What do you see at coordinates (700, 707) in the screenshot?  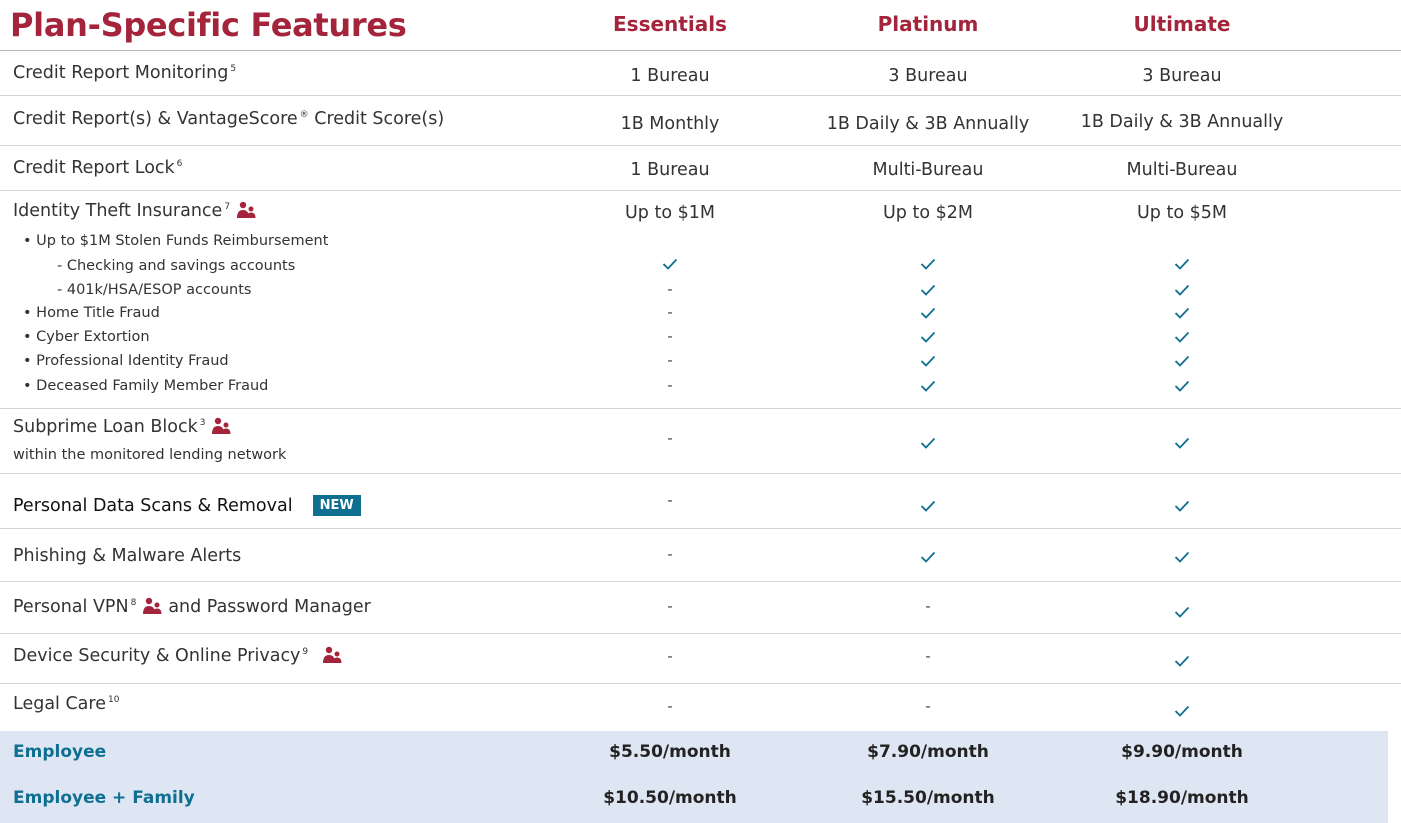 I see `table-row: Legal Care 10 - -` at bounding box center [700, 707].